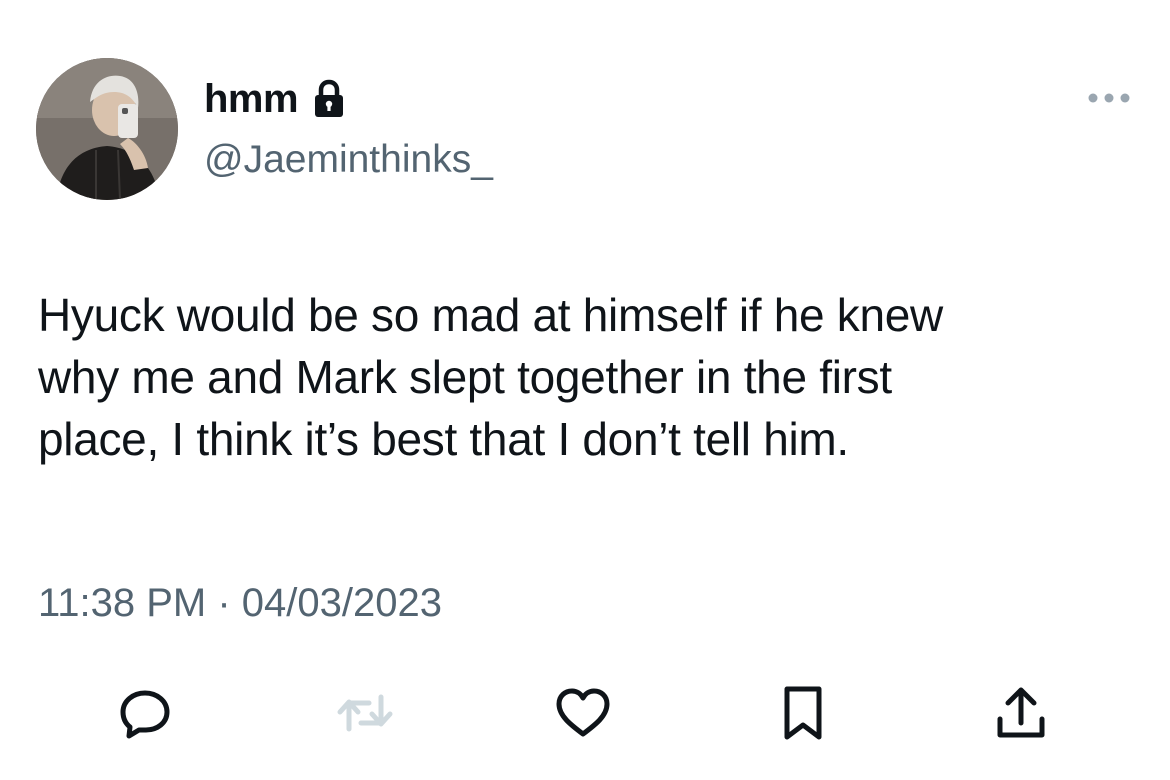  I want to click on bookmark-icon, so click(803, 713).